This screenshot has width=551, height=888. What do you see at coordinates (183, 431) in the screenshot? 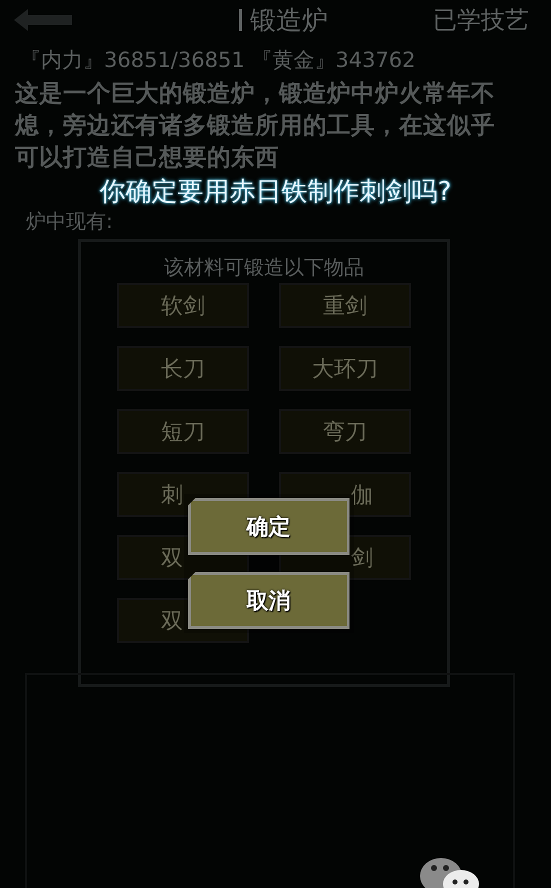
I see `forge-item-button: 短刀` at bounding box center [183, 431].